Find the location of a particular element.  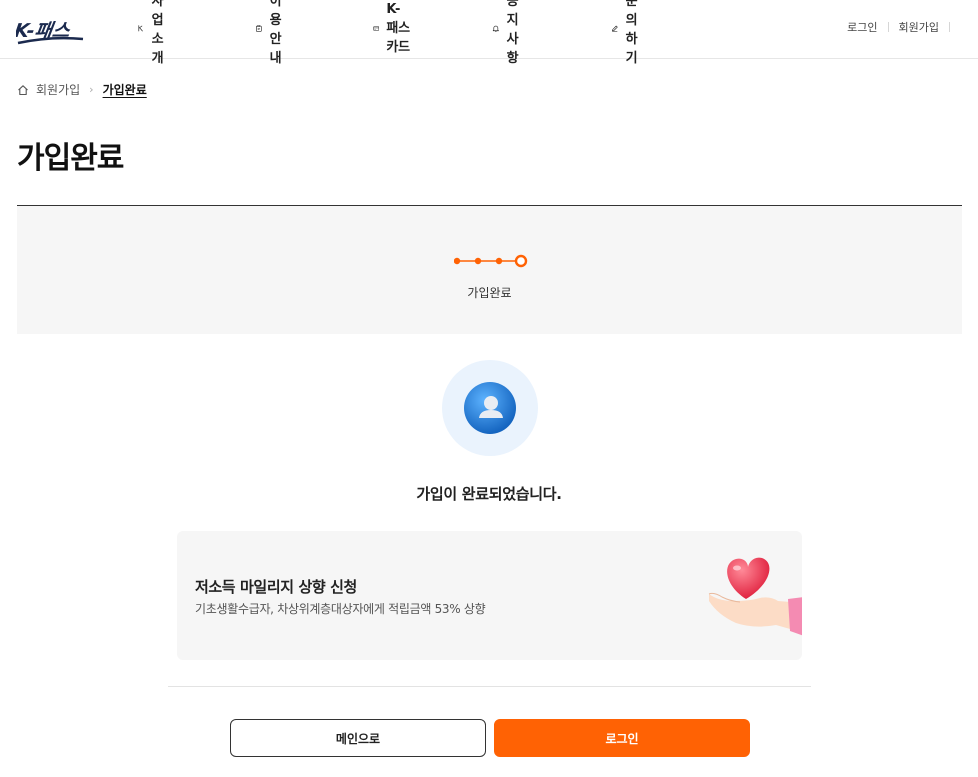

breadcrumb-parent: 회원가입 is located at coordinates (58, 89).